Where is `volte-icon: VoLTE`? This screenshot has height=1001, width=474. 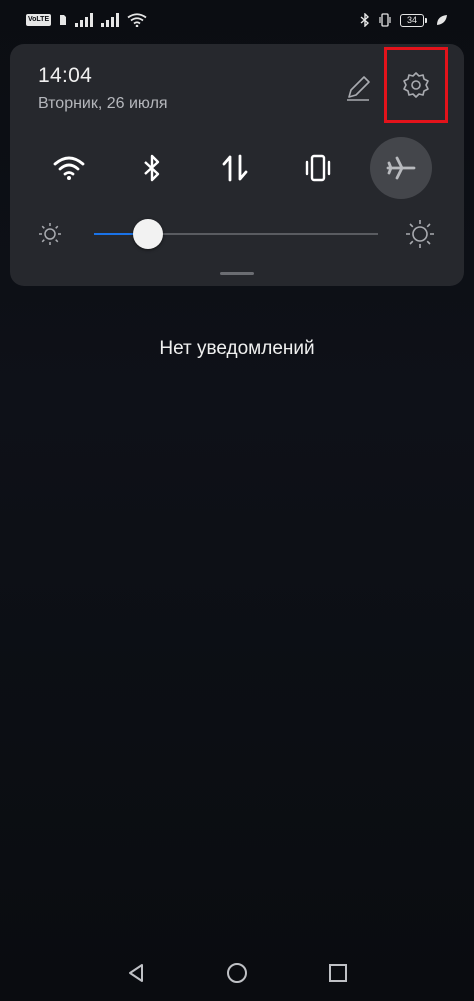 volte-icon: VoLTE is located at coordinates (39, 20).